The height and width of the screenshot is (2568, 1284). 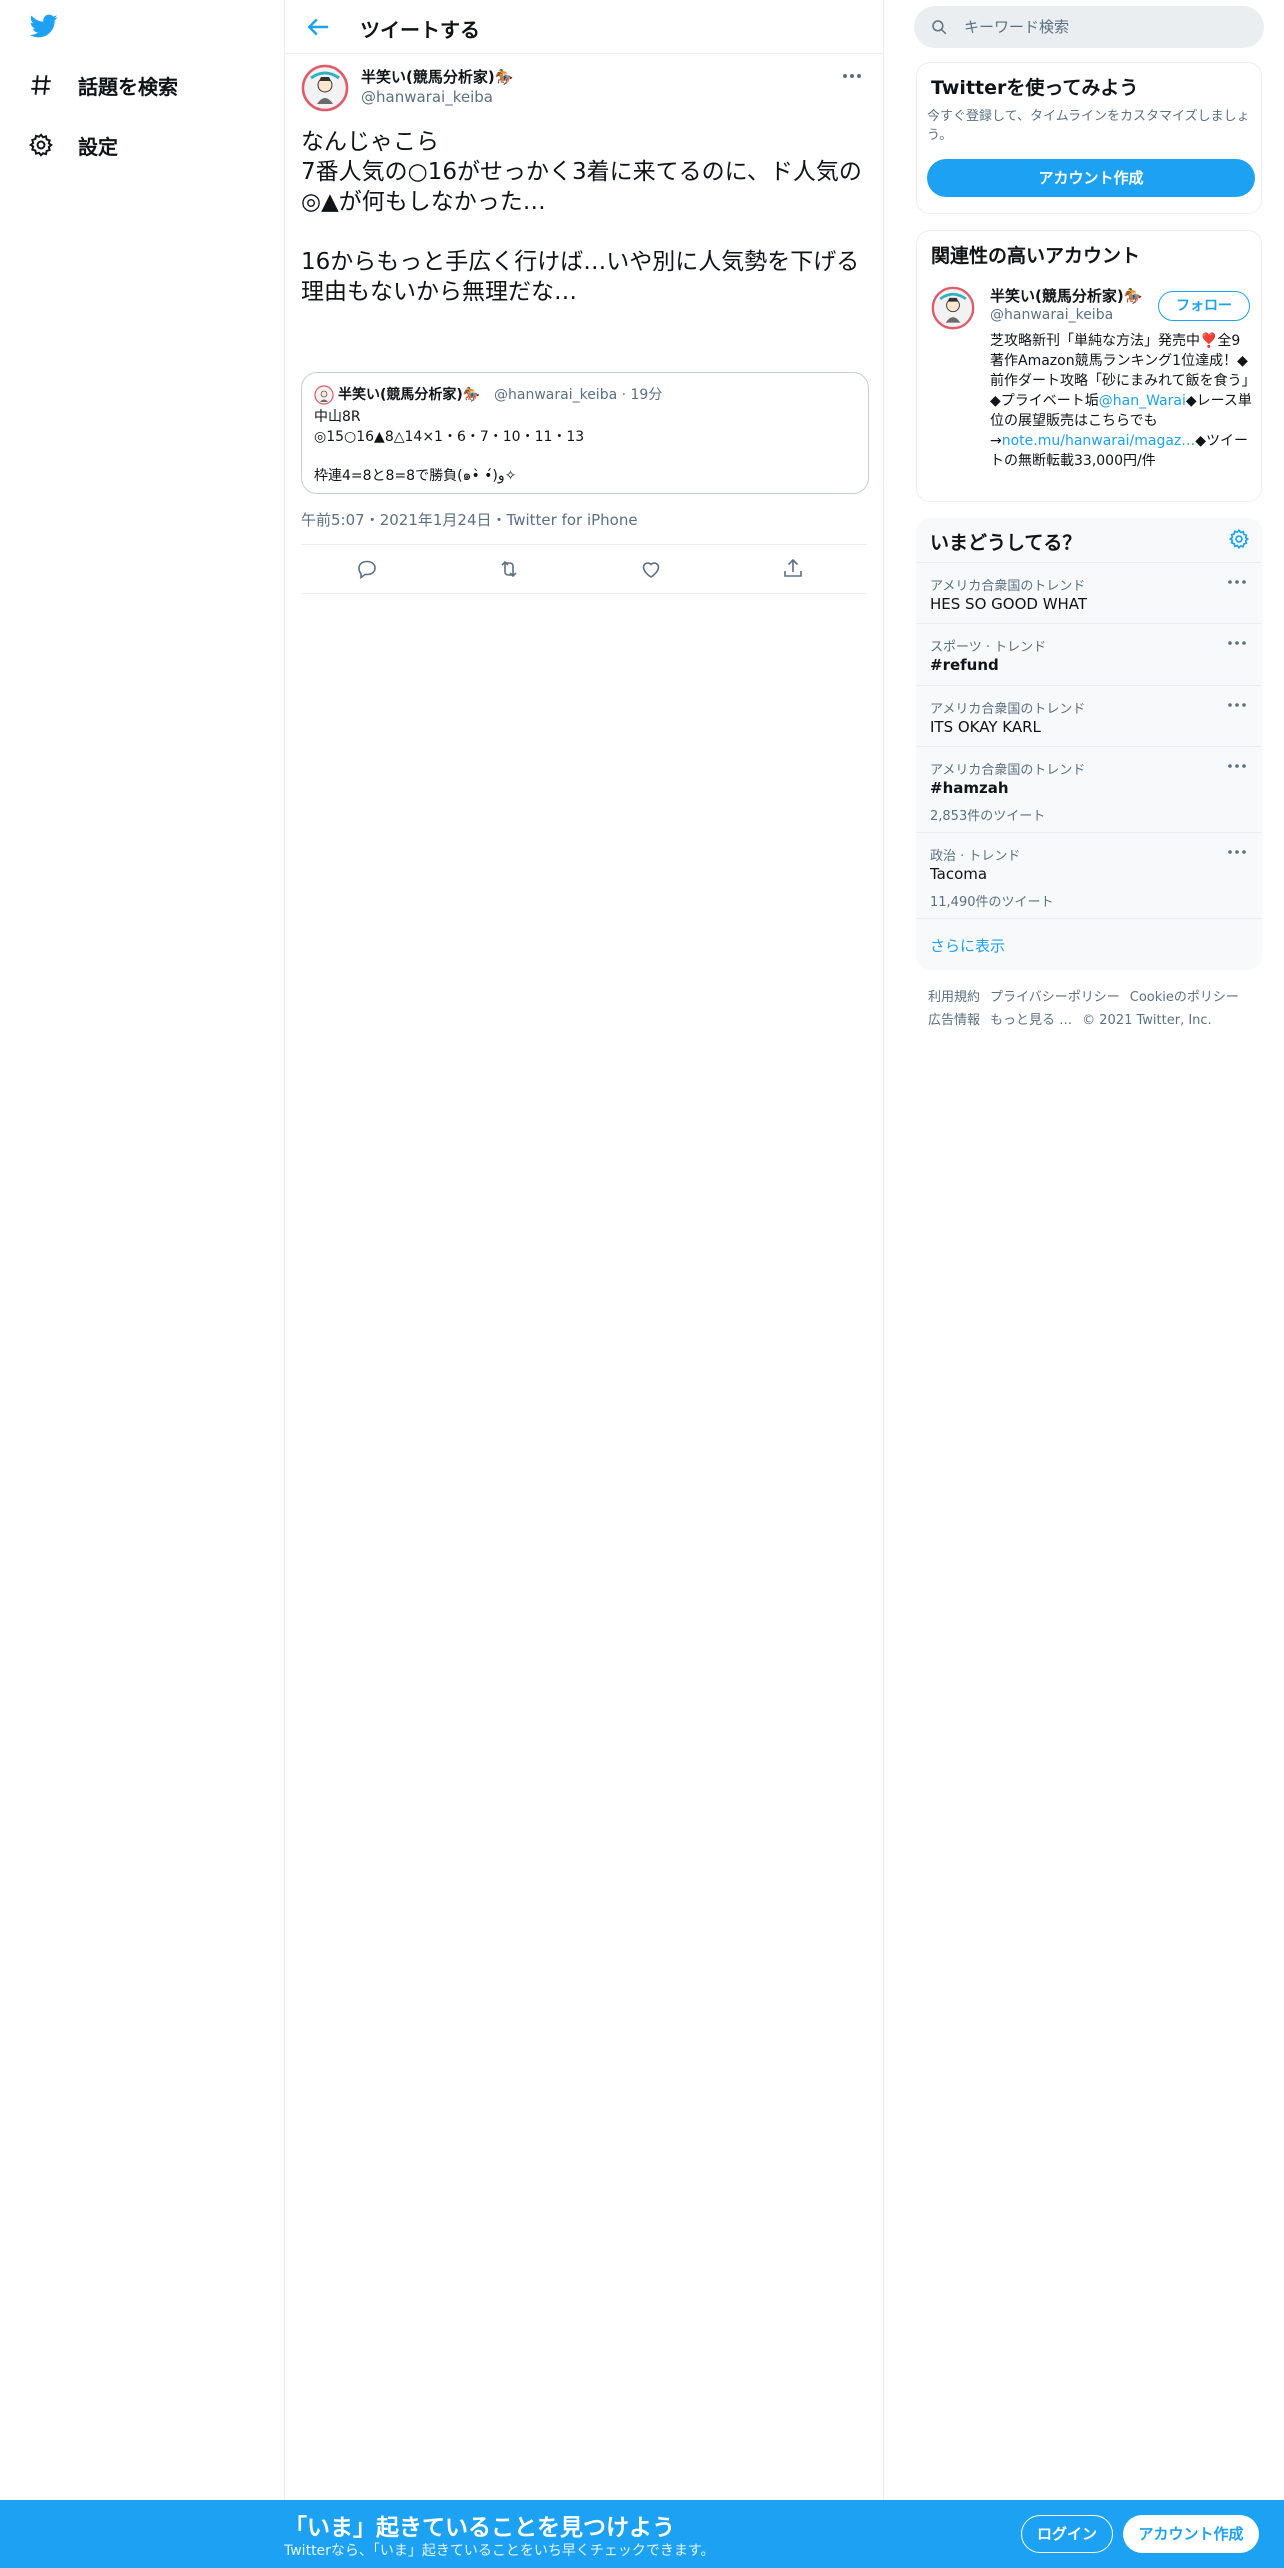 I want to click on login-button: ログイン, so click(x=1067, y=2534).